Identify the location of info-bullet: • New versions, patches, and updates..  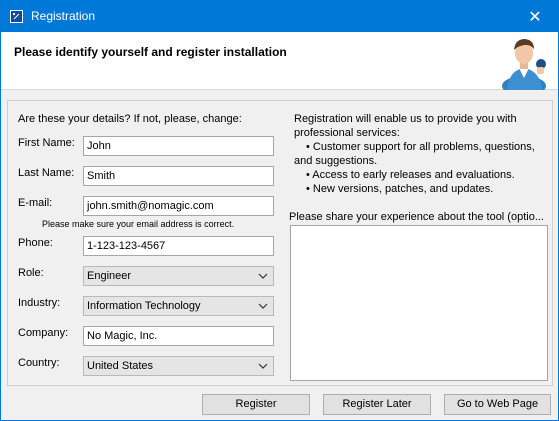
(400, 189).